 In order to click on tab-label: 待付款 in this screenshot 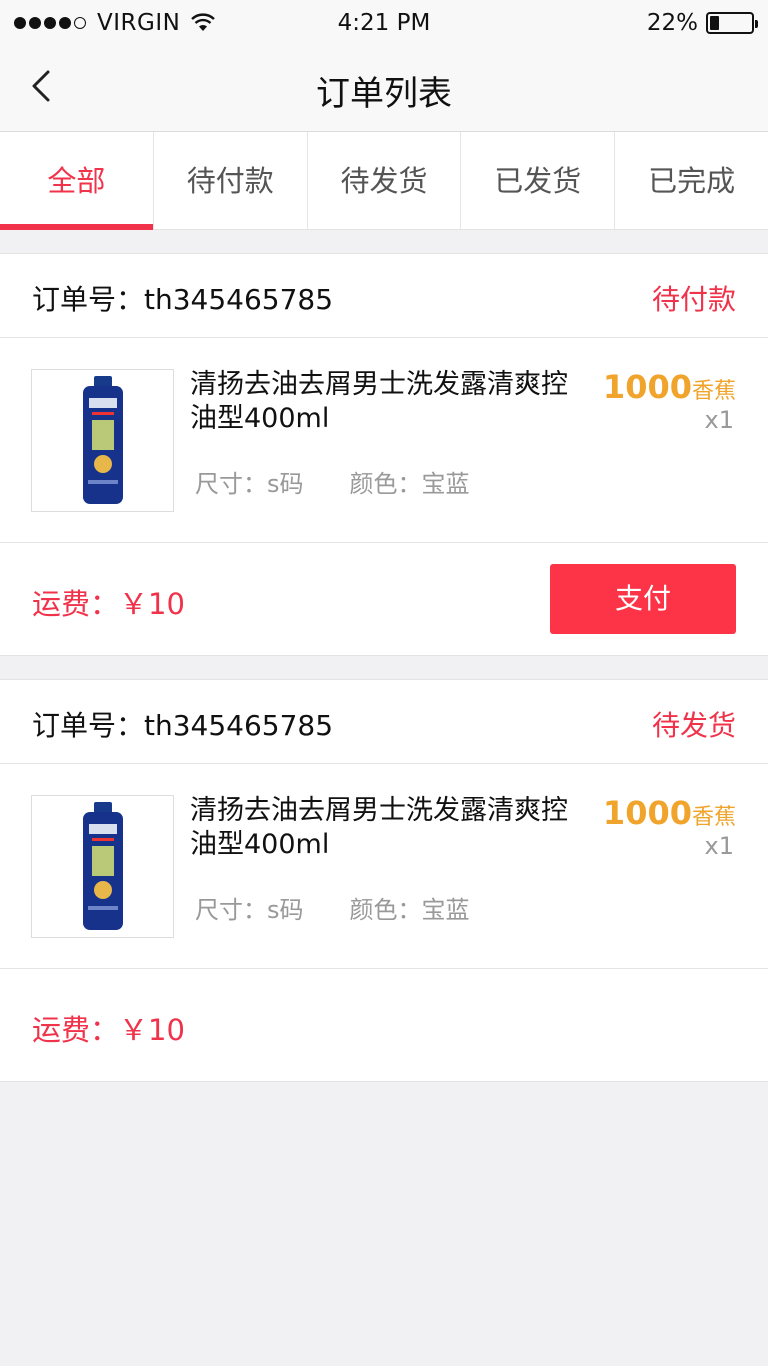, I will do `click(230, 181)`.